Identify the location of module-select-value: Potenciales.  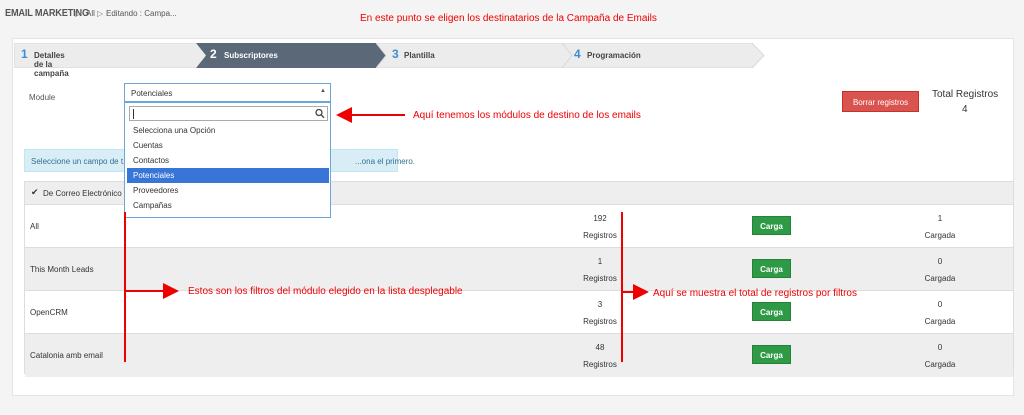
(152, 93).